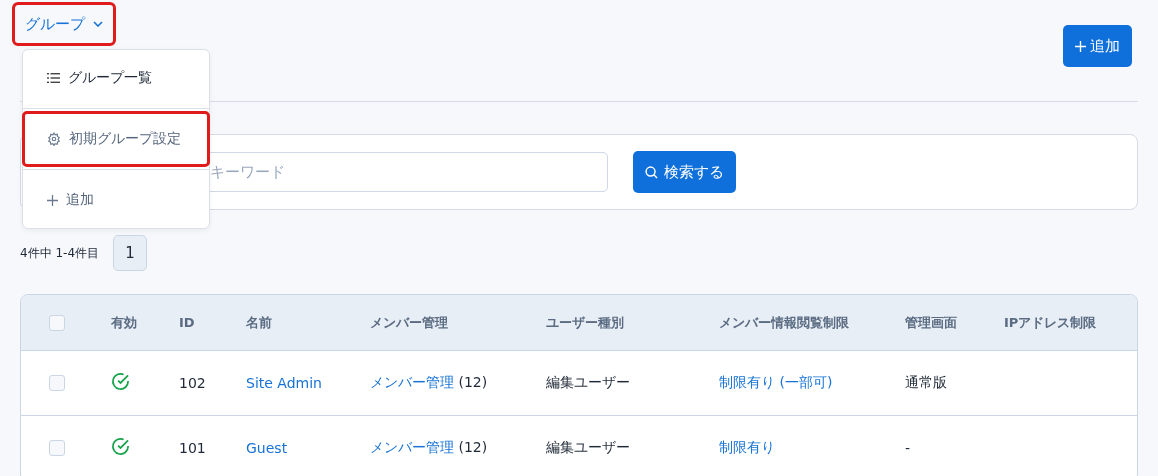 The image size is (1158, 476). I want to click on restriction-link: 制限有り (一部可), so click(812, 383).